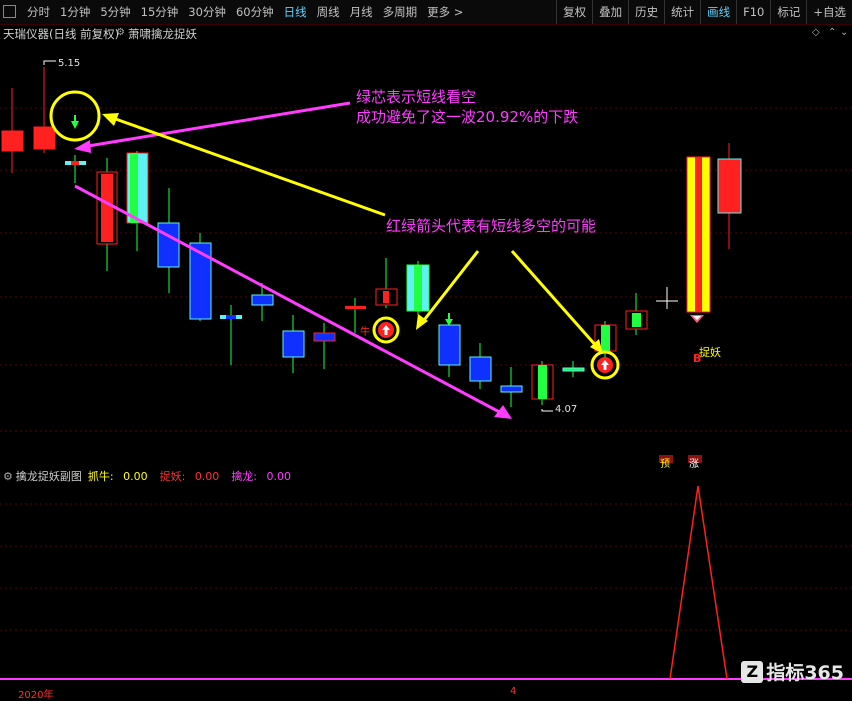 This screenshot has width=852, height=701. I want to click on field-zhuoyao: 捉妖: 0.00, so click(193, 476).